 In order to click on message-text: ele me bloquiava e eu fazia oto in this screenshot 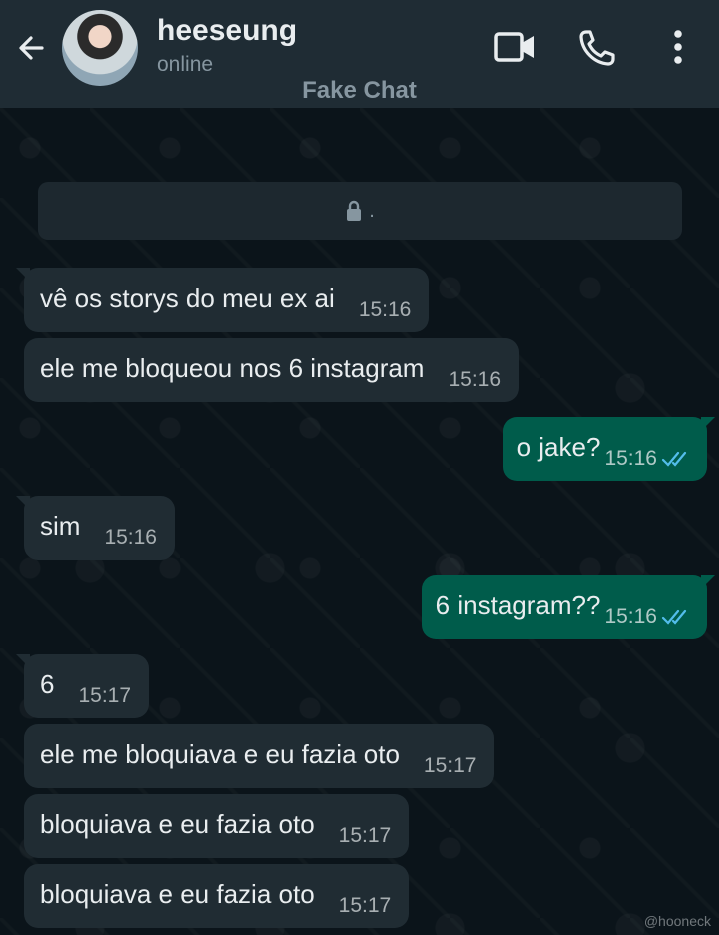, I will do `click(220, 753)`.